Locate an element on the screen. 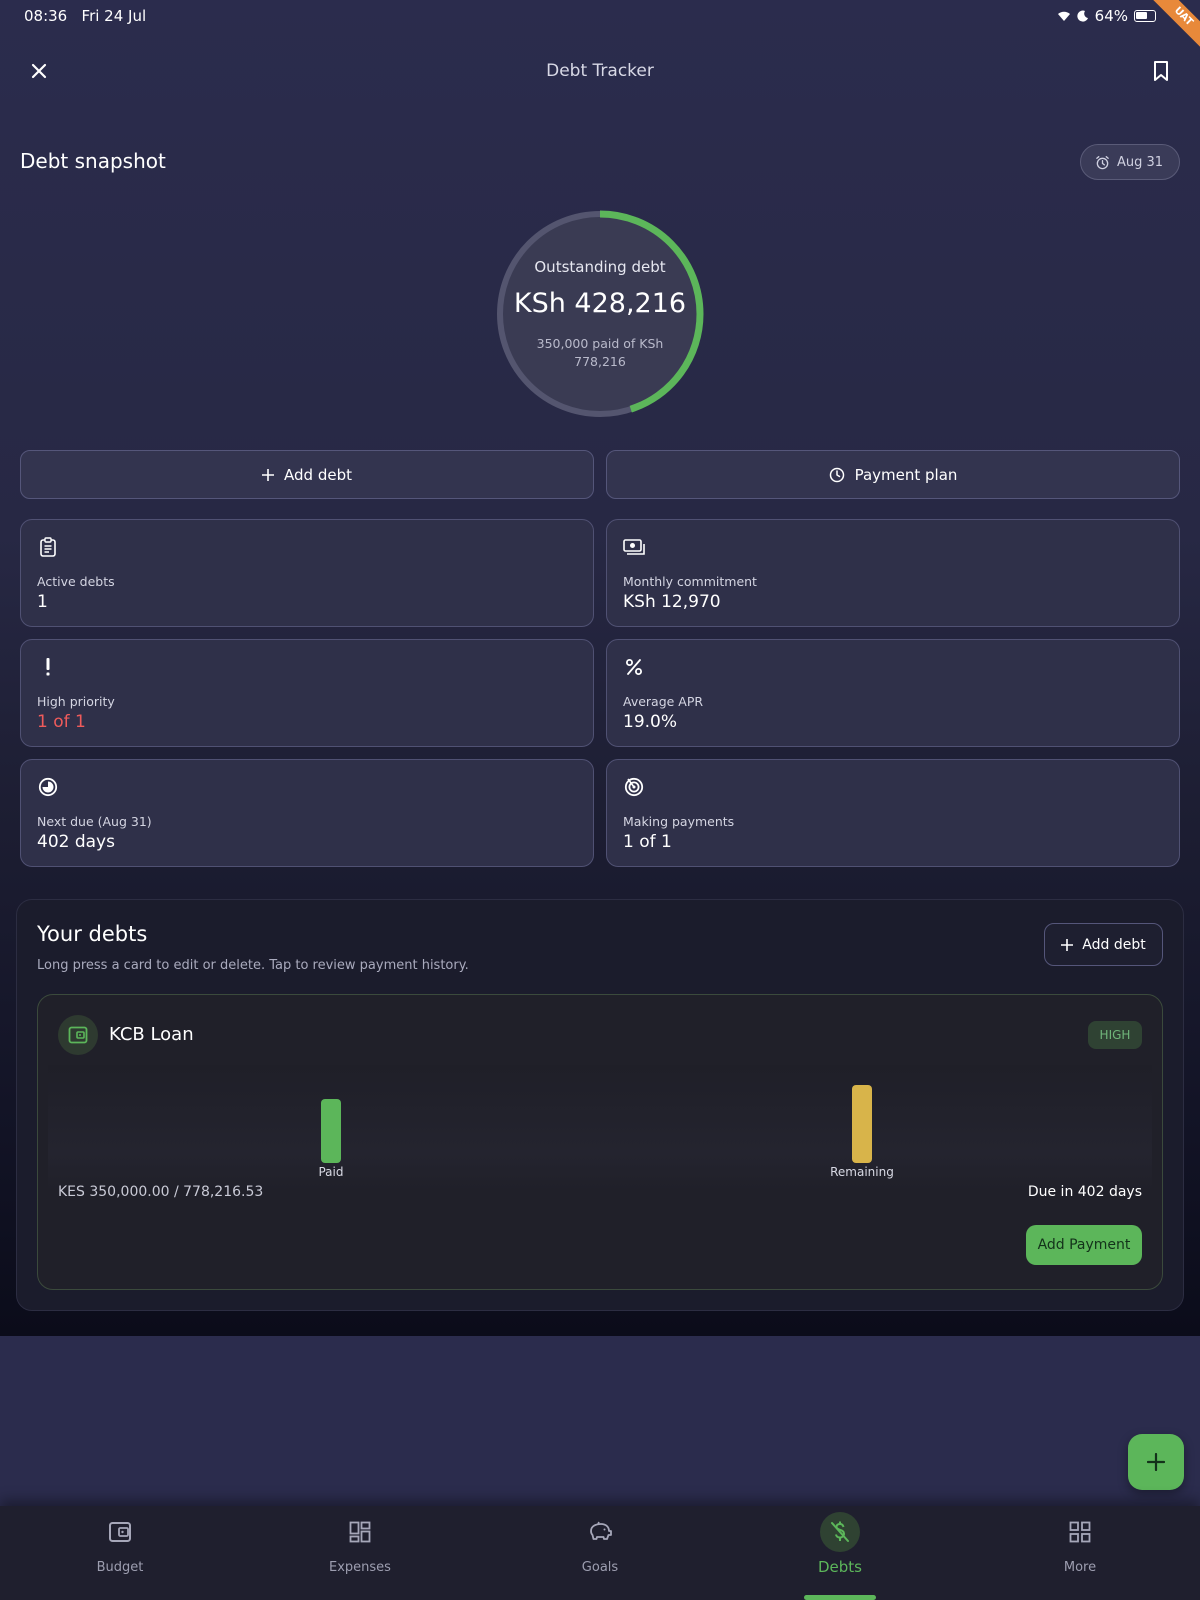 The width and height of the screenshot is (1200, 1600). stat-label: High priority is located at coordinates (76, 701).